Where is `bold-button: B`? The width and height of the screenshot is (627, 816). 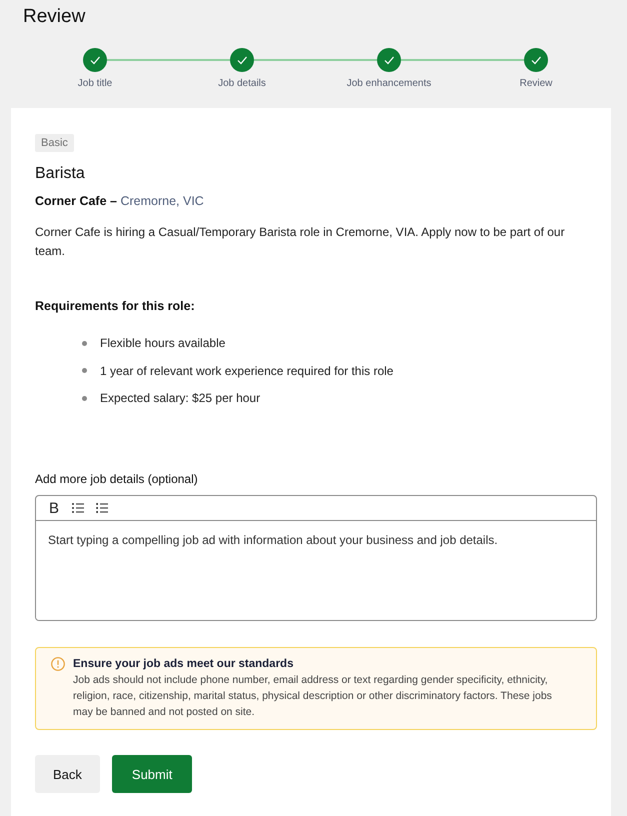 bold-button: B is located at coordinates (54, 508).